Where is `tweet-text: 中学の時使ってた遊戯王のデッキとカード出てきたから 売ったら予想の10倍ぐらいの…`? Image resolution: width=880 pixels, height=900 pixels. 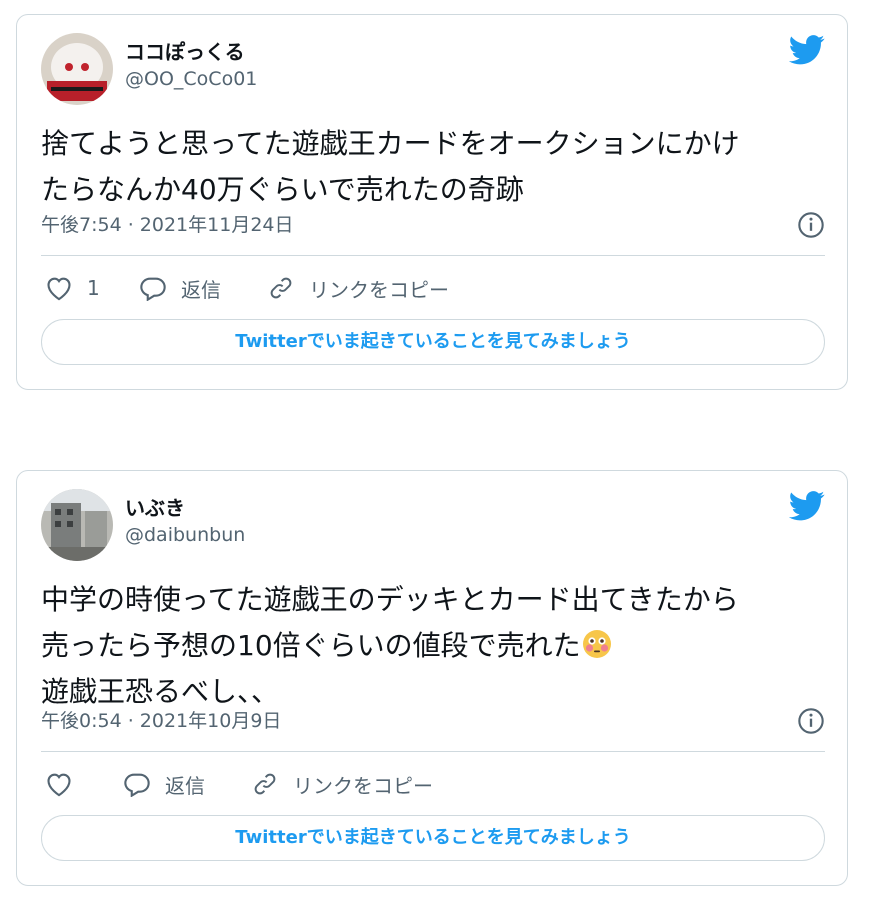
tweet-text: 中学の時使ってた遊戯王のデッキとカード出てきたから 売ったら予想の10倍ぐらいの… is located at coordinates (436, 646).